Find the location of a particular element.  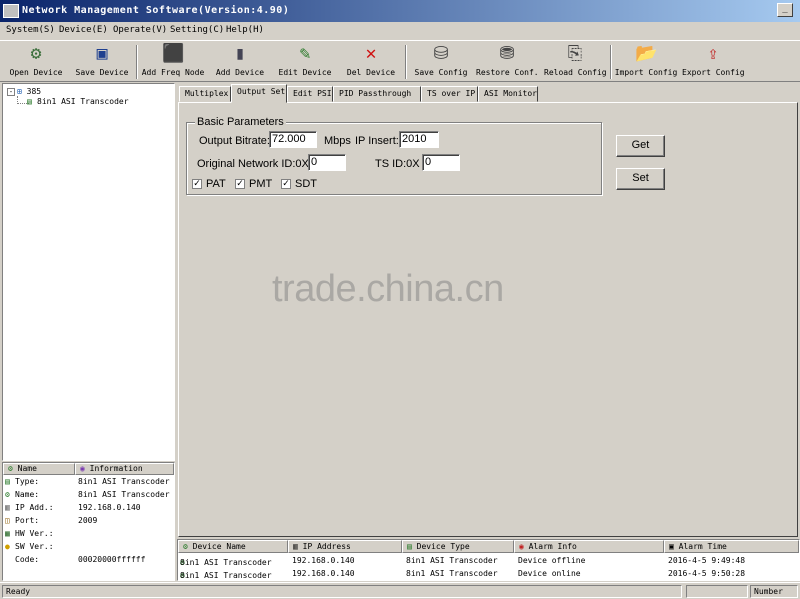

port-icon: ◫ is located at coordinates (7, 520).